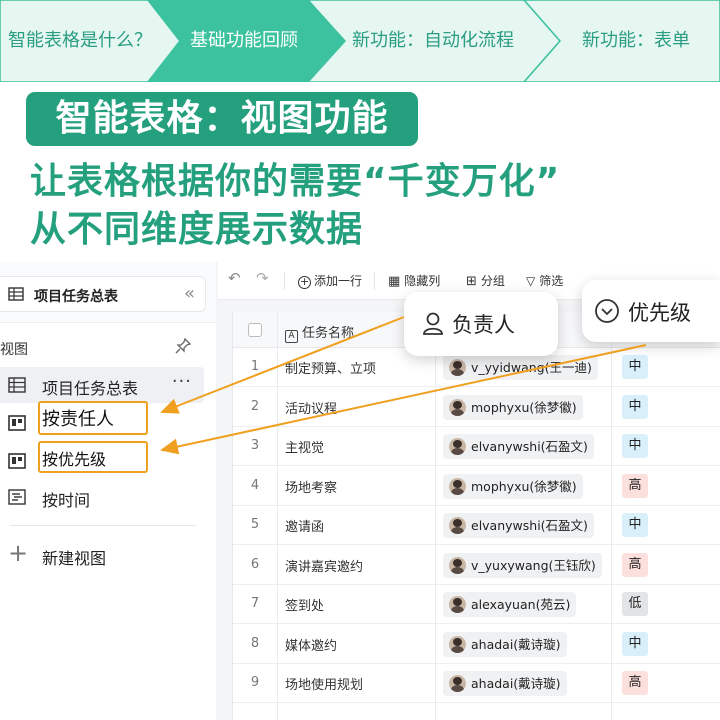 The height and width of the screenshot is (720, 720). What do you see at coordinates (76, 297) in the screenshot?
I see `table-title: 项目任务总表` at bounding box center [76, 297].